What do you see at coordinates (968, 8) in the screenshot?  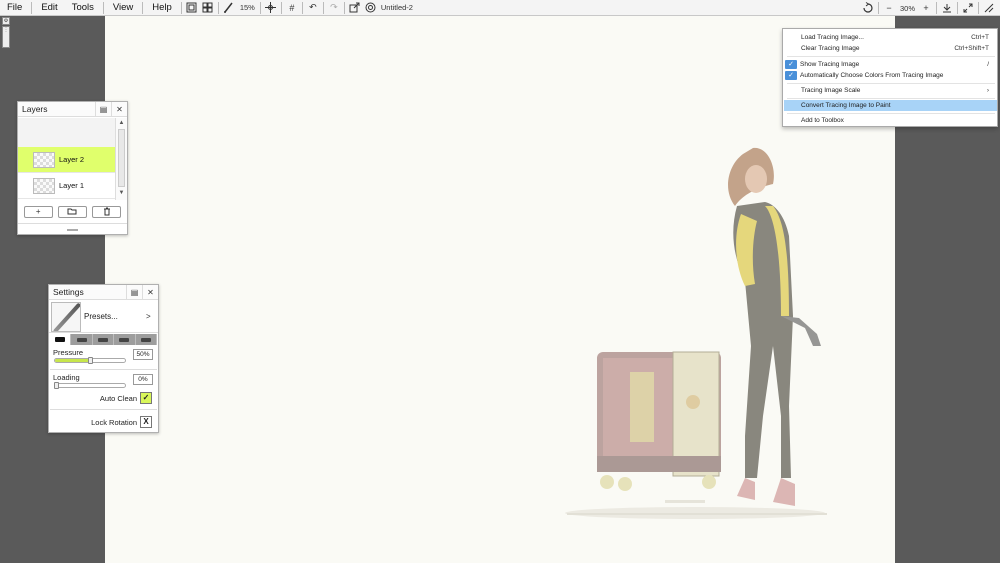 I see `fullscreen-icon` at bounding box center [968, 8].